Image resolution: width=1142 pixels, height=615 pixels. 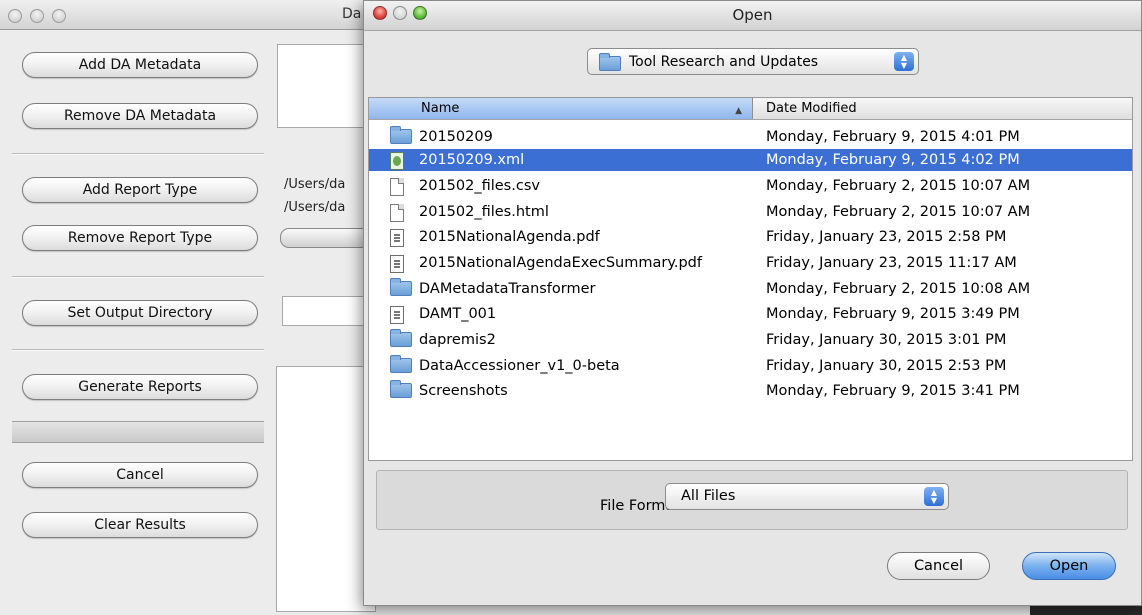 What do you see at coordinates (724, 61) in the screenshot?
I see `folder-location-label: Tool Research and Updates` at bounding box center [724, 61].